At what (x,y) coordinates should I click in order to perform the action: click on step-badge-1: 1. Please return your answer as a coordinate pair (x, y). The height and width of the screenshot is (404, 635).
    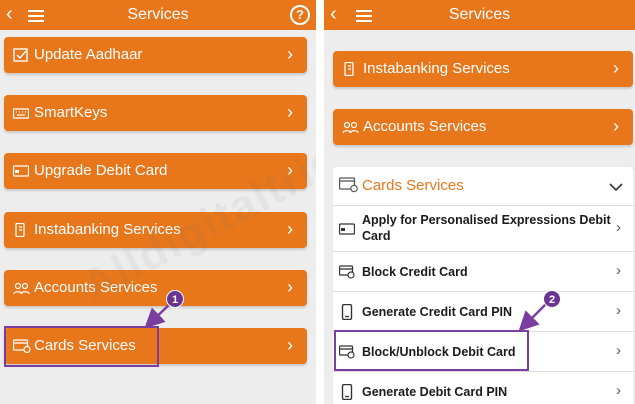
    Looking at the image, I should click on (175, 299).